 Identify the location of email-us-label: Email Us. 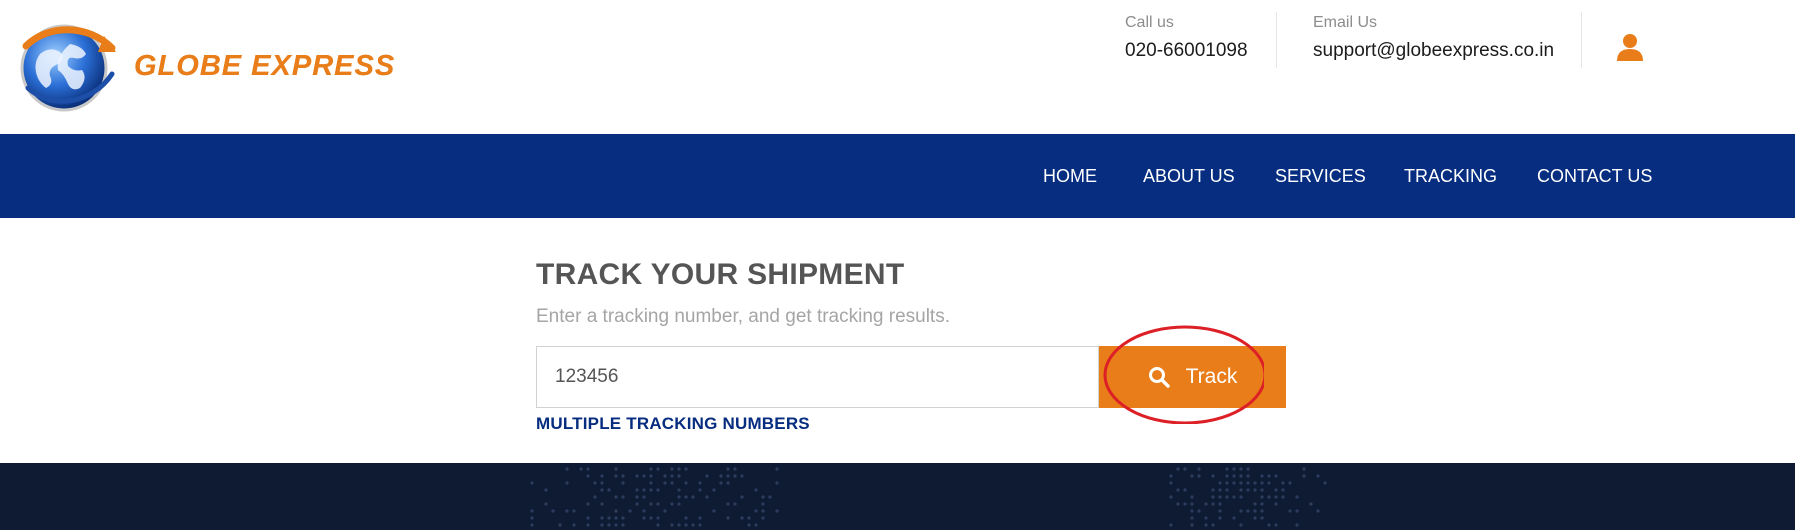
(1443, 23).